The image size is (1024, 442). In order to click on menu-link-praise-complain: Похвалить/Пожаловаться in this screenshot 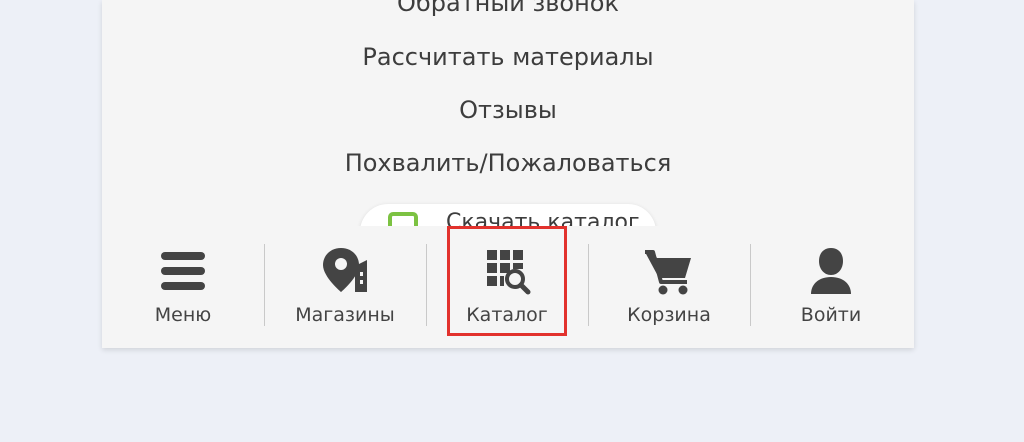, I will do `click(508, 163)`.